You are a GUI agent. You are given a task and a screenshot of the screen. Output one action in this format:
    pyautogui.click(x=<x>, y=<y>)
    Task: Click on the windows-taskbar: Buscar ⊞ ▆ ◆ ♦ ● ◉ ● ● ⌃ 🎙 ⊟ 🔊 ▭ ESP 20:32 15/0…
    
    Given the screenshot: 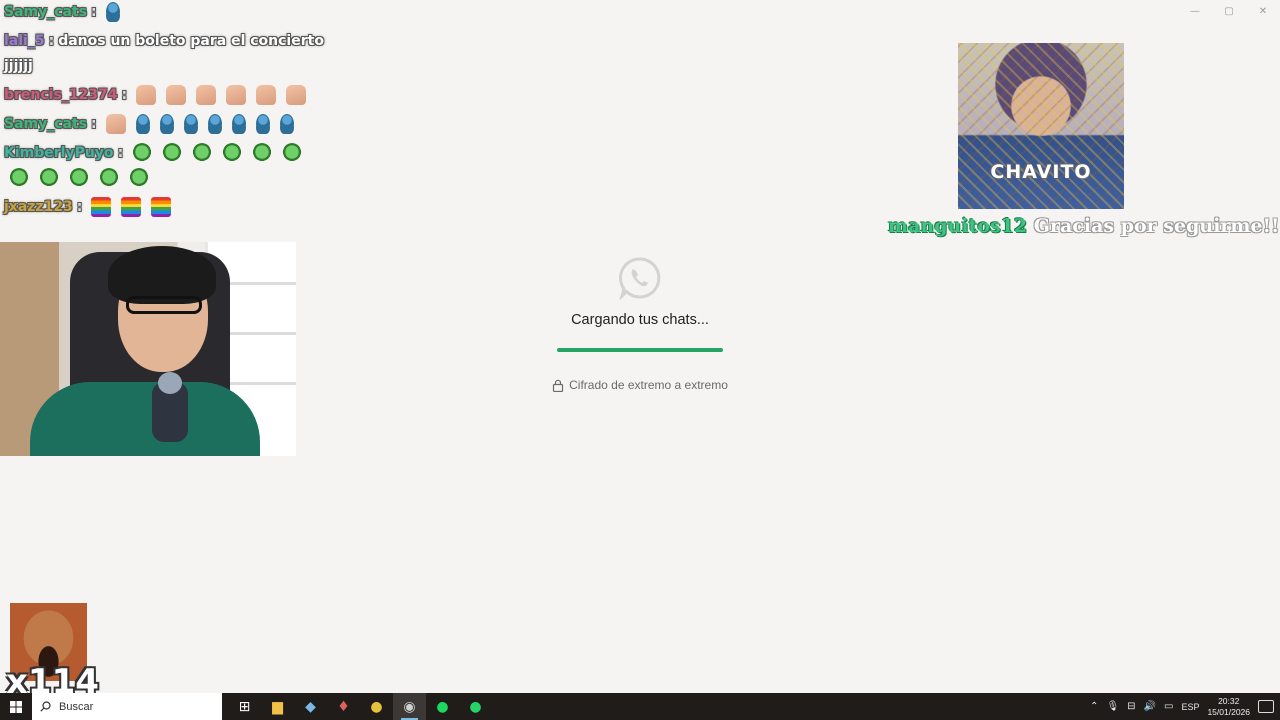 What is the action you would take?
    pyautogui.click(x=640, y=706)
    